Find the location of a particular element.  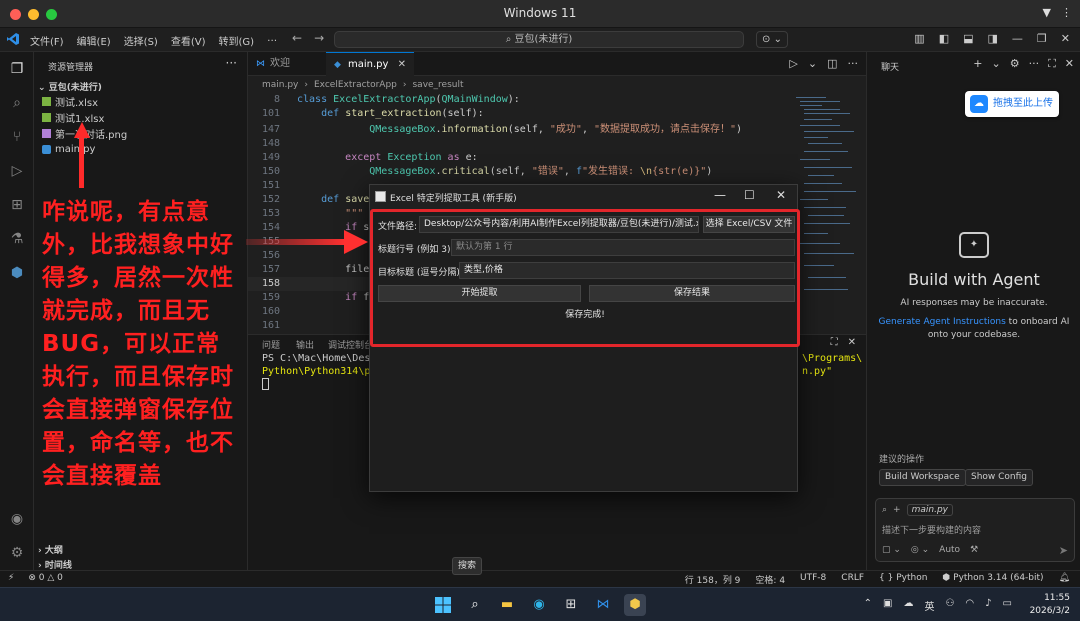

maximize-panel-icon: ⛶ is located at coordinates (834, 342).